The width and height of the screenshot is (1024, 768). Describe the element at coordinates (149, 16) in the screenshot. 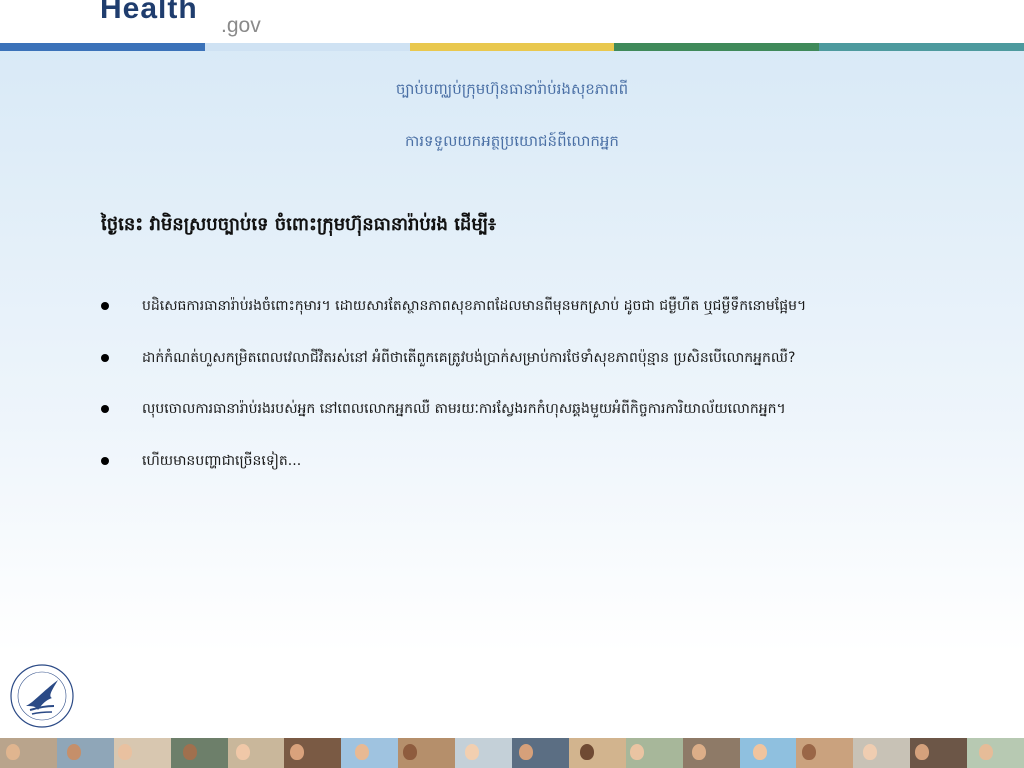

I see `brand-logo: Health` at that location.